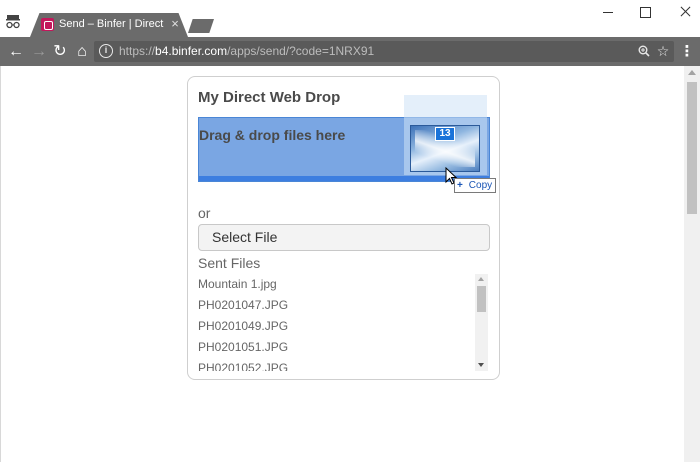 The height and width of the screenshot is (462, 700). I want to click on incognito-icon, so click(13, 22).